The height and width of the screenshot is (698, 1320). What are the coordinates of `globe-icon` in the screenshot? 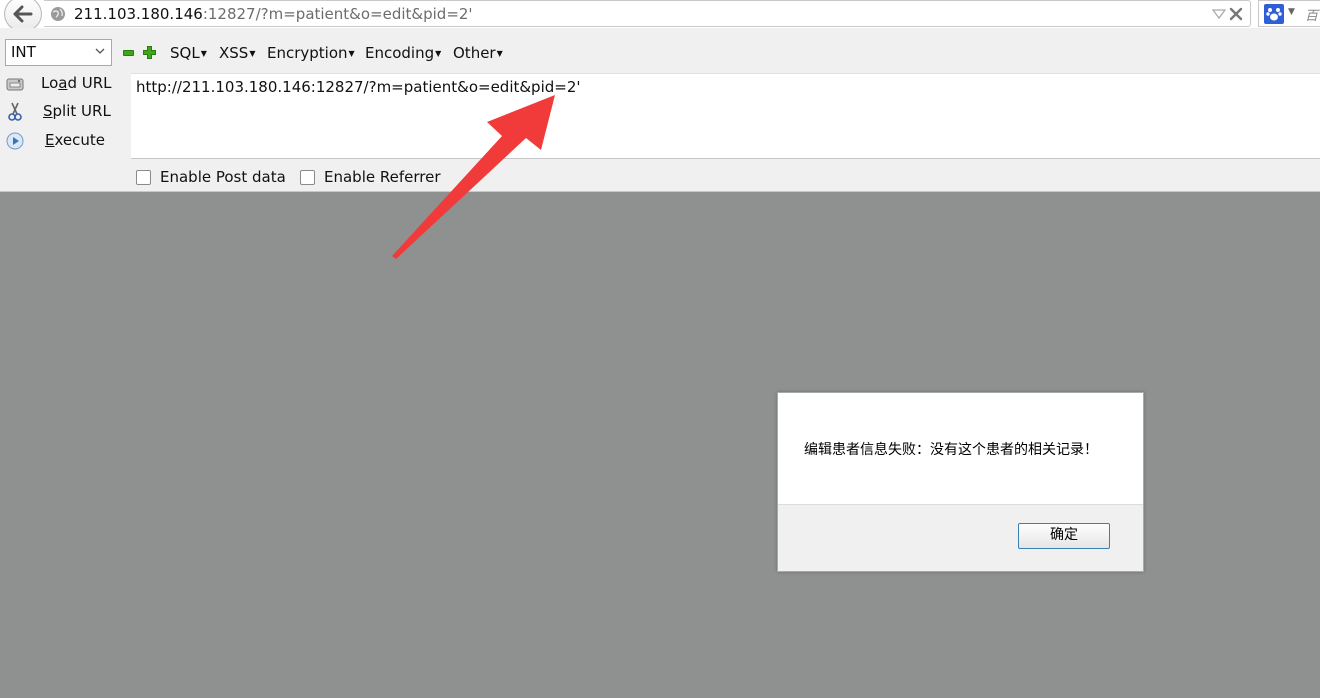 It's located at (58, 14).